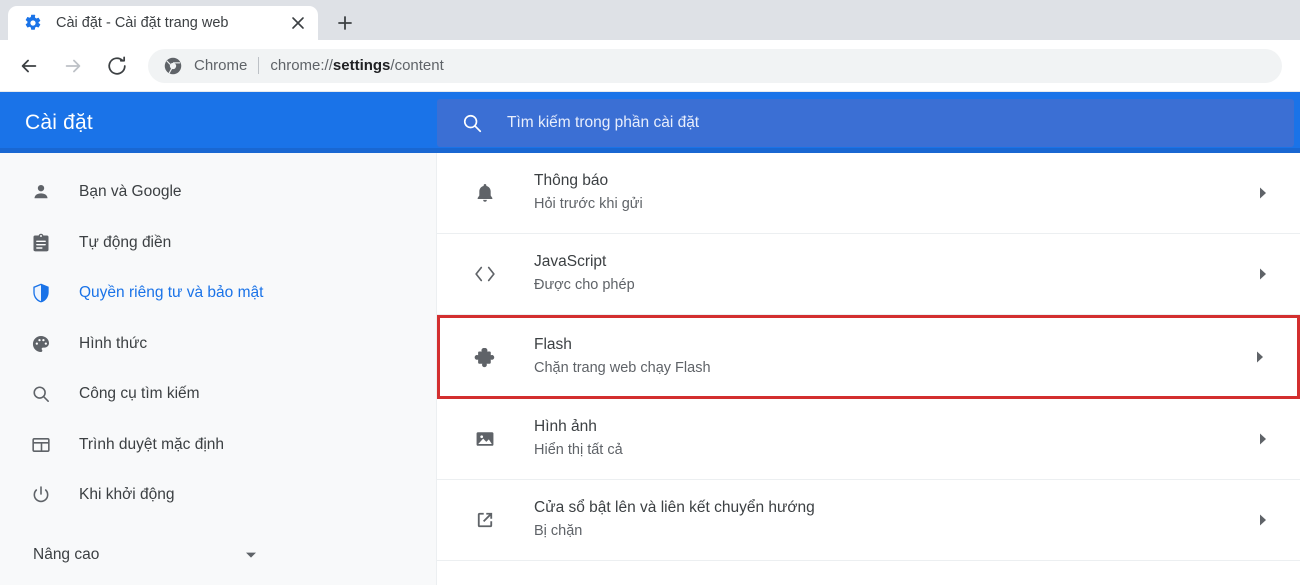 This screenshot has width=1300, height=585. I want to click on power-icon, so click(41, 495).